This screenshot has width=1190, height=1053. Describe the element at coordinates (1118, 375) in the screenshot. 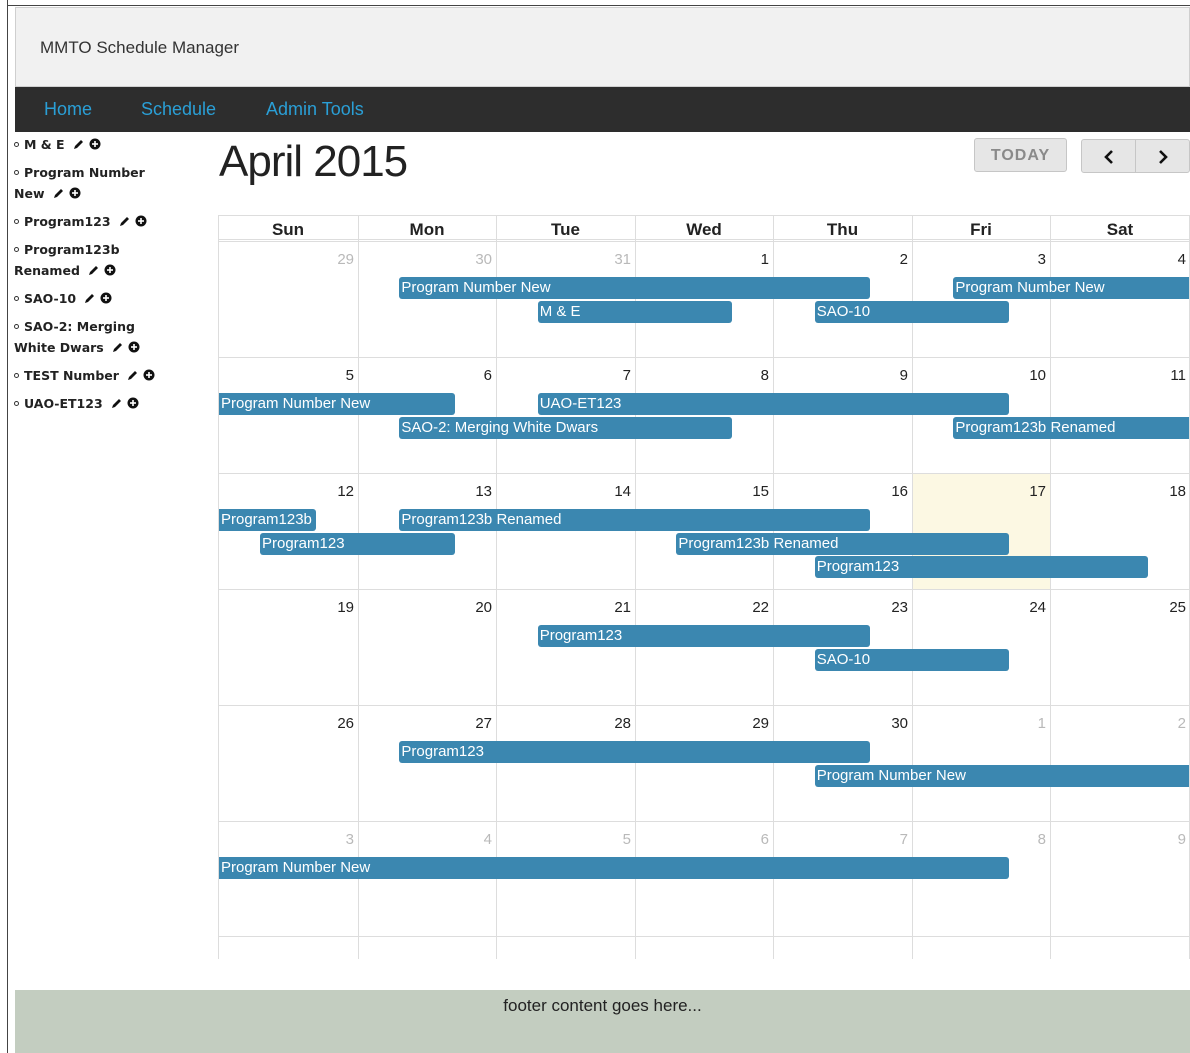

I see `day-number: 11` at that location.